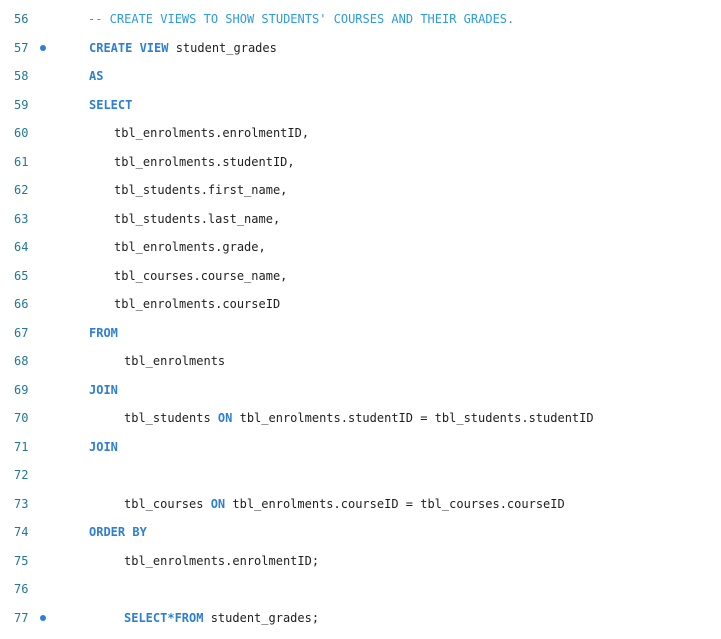 This screenshot has height=639, width=721. Describe the element at coordinates (40, 532) in the screenshot. I see `line-gutter: 74` at that location.